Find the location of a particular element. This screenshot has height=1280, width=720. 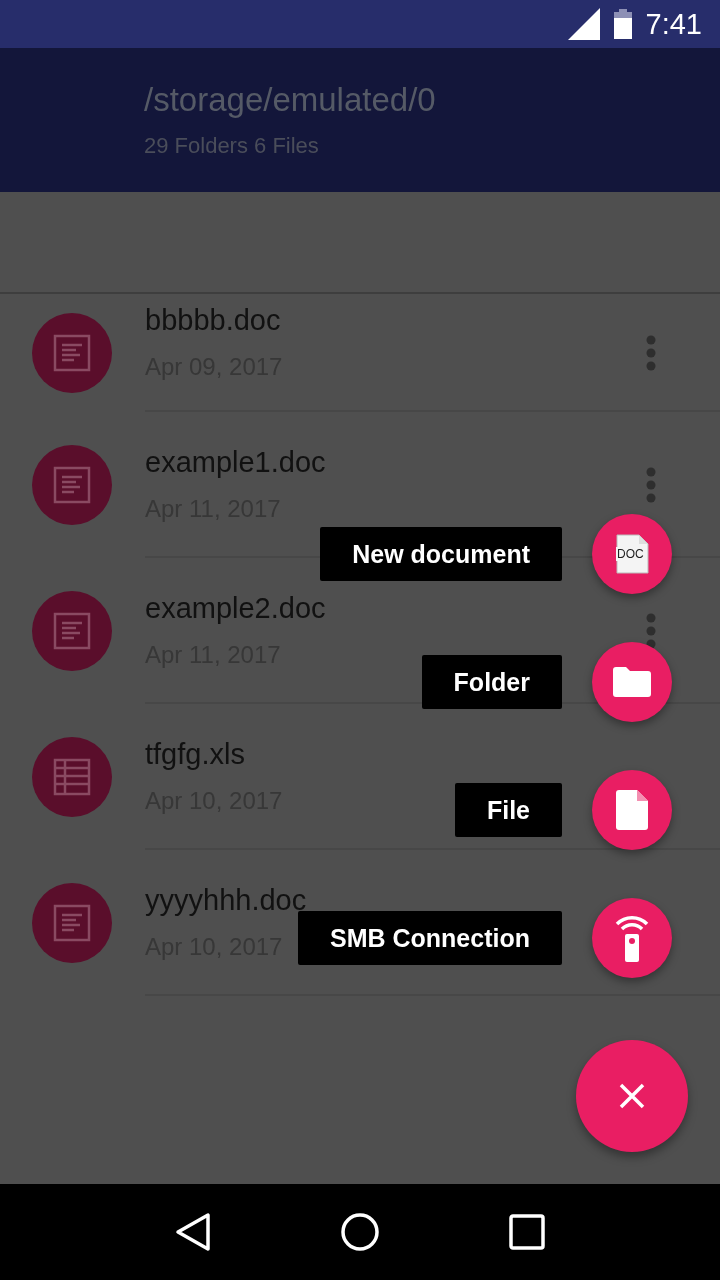

action-label: File is located at coordinates (508, 810).